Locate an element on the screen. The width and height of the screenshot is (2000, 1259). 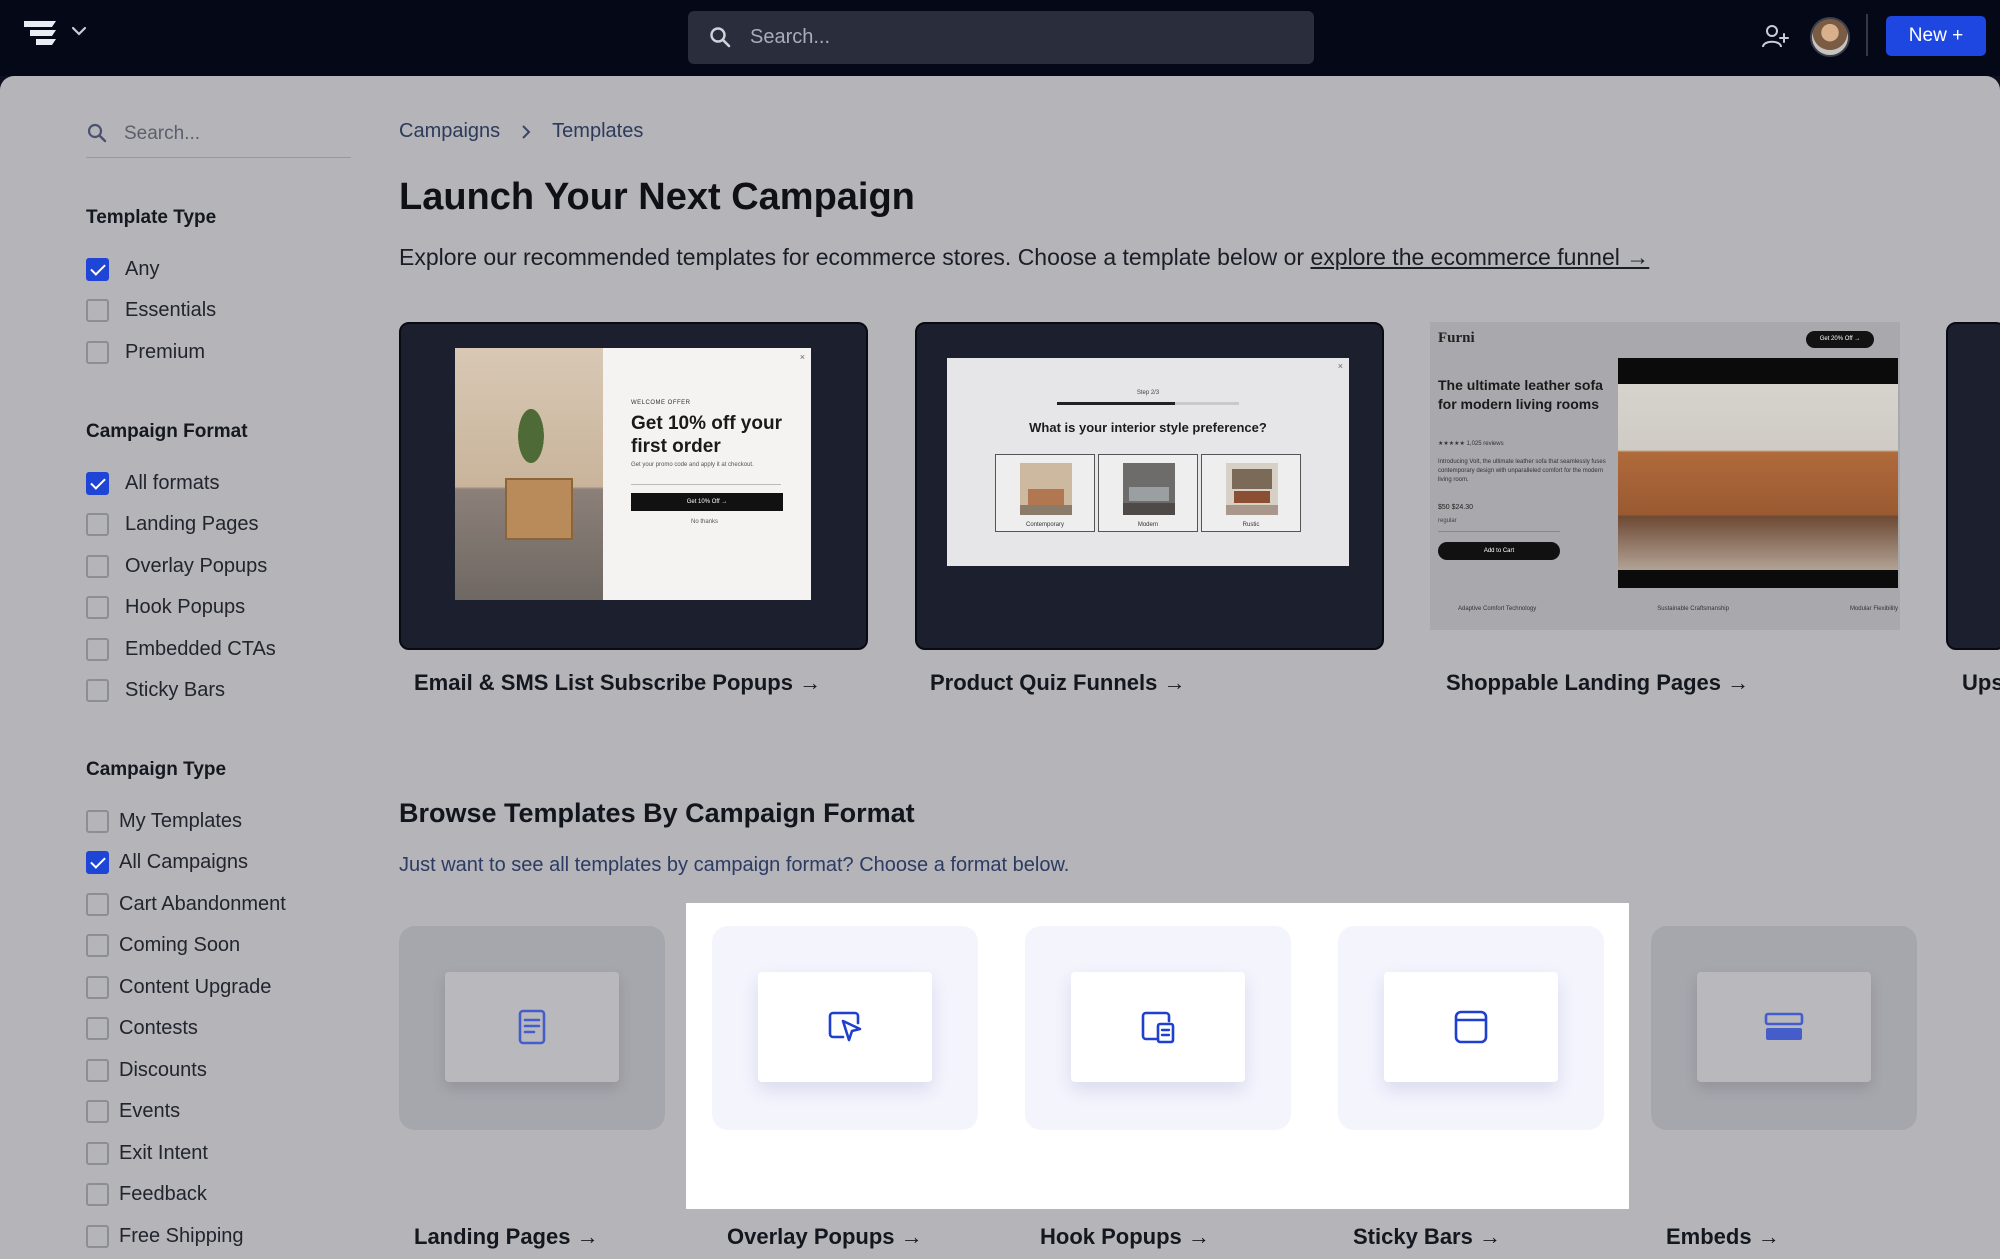
featured-label-subscribe-popups: Email & SMS List Subscribe Popups → is located at coordinates (617, 683).